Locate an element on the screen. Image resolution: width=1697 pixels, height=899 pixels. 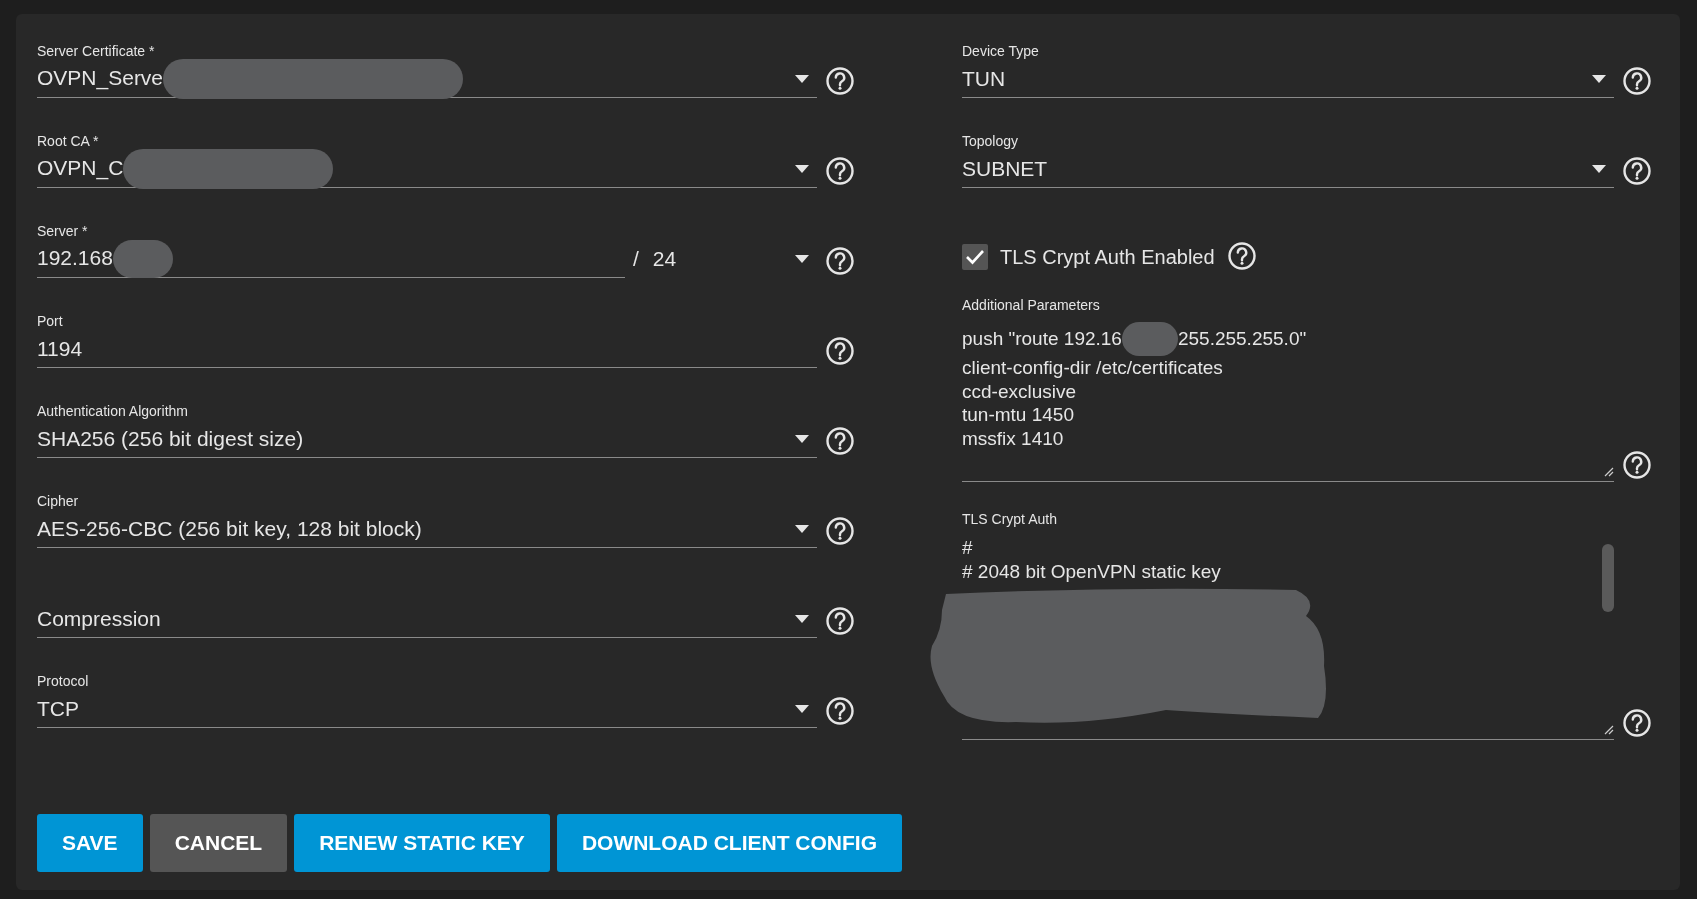
field-label: Additional Parameters is located at coordinates (1031, 305).